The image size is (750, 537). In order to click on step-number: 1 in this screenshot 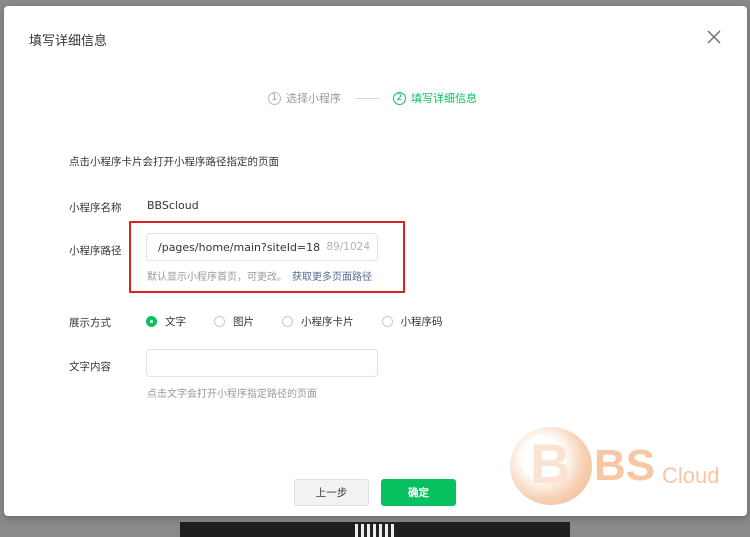, I will do `click(274, 98)`.